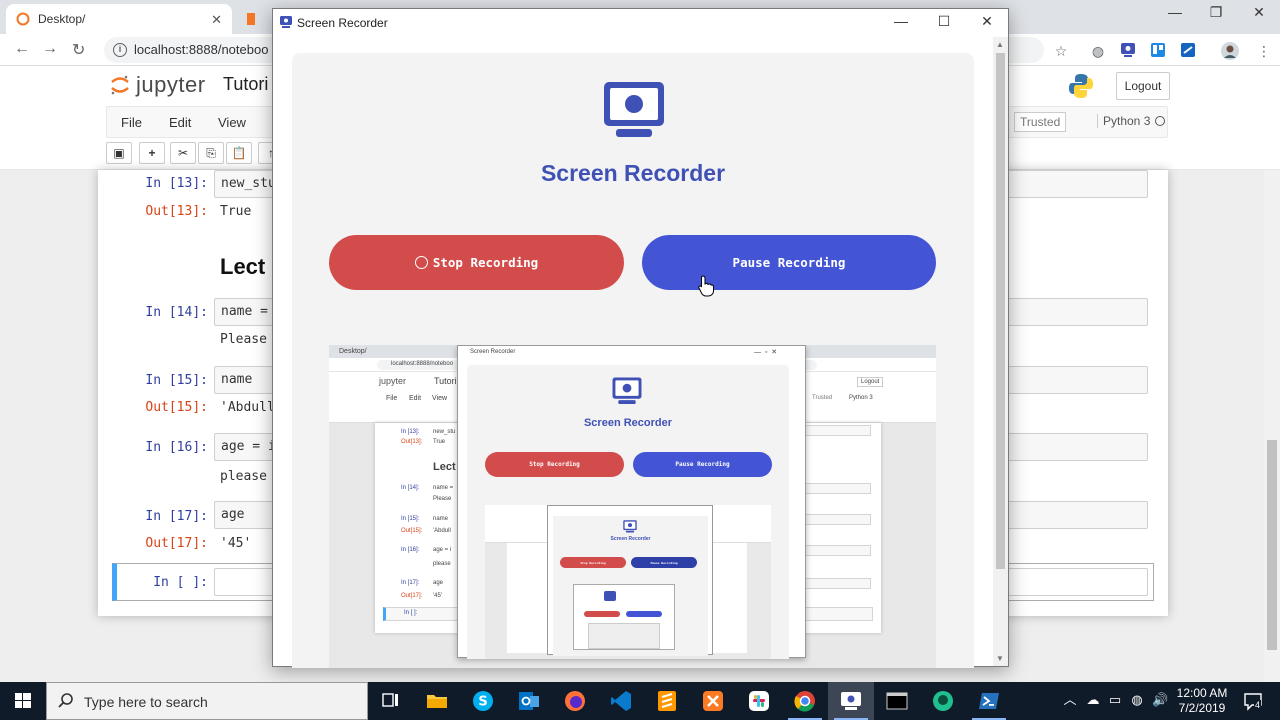  What do you see at coordinates (442, 499) in the screenshot?
I see `preview-out-14: Please` at bounding box center [442, 499].